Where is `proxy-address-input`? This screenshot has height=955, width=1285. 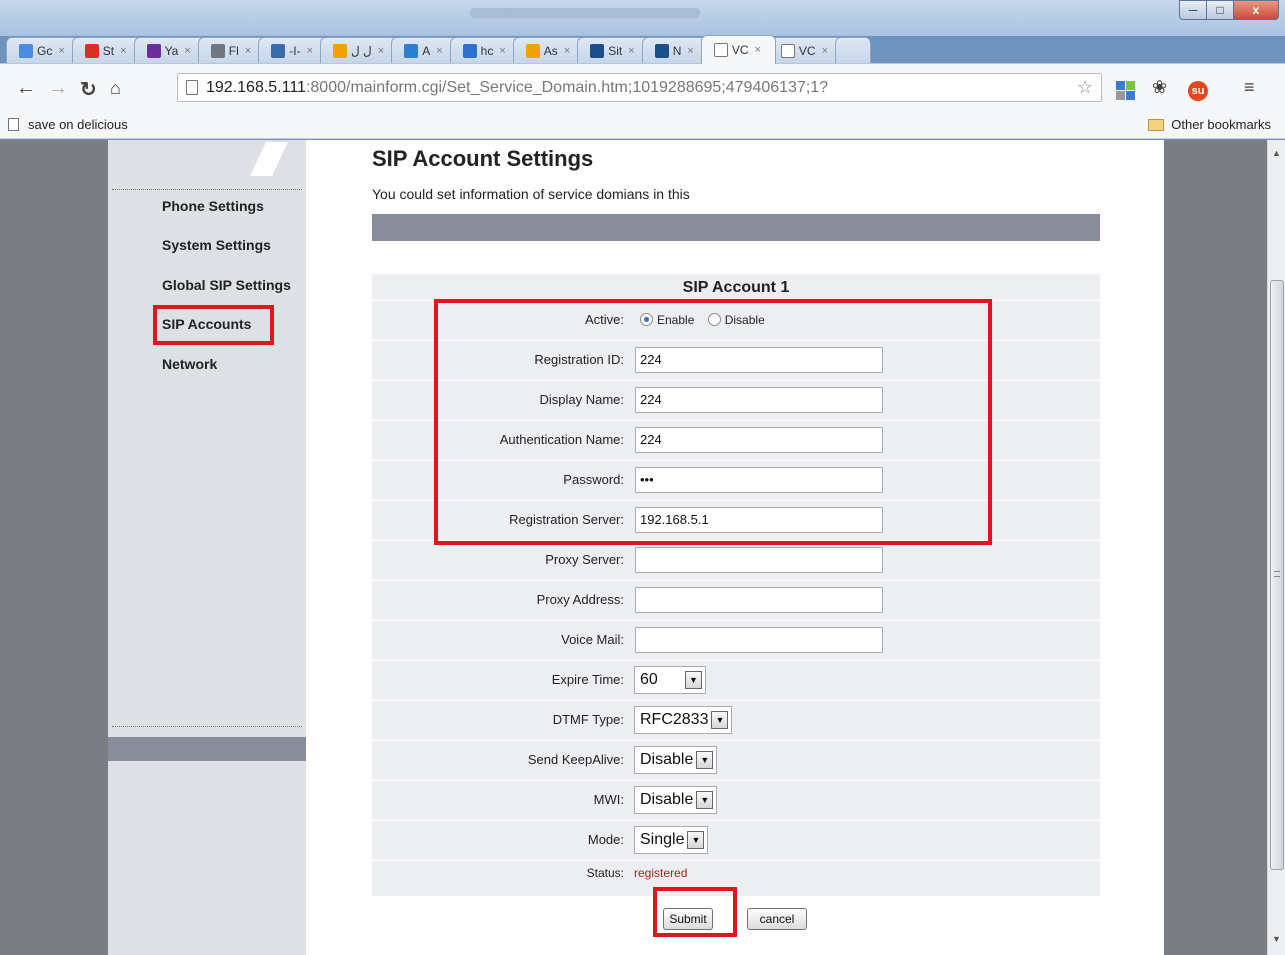 proxy-address-input is located at coordinates (759, 600).